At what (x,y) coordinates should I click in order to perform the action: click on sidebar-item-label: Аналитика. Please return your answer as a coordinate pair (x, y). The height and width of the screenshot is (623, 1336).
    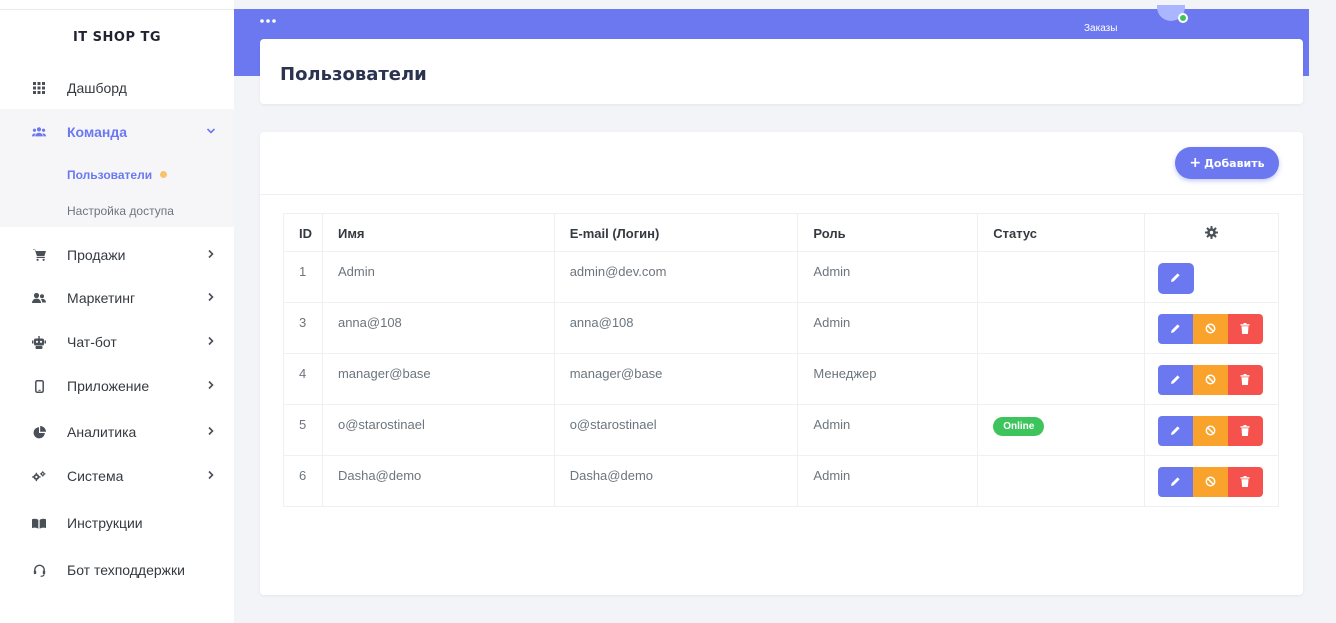
    Looking at the image, I should click on (102, 432).